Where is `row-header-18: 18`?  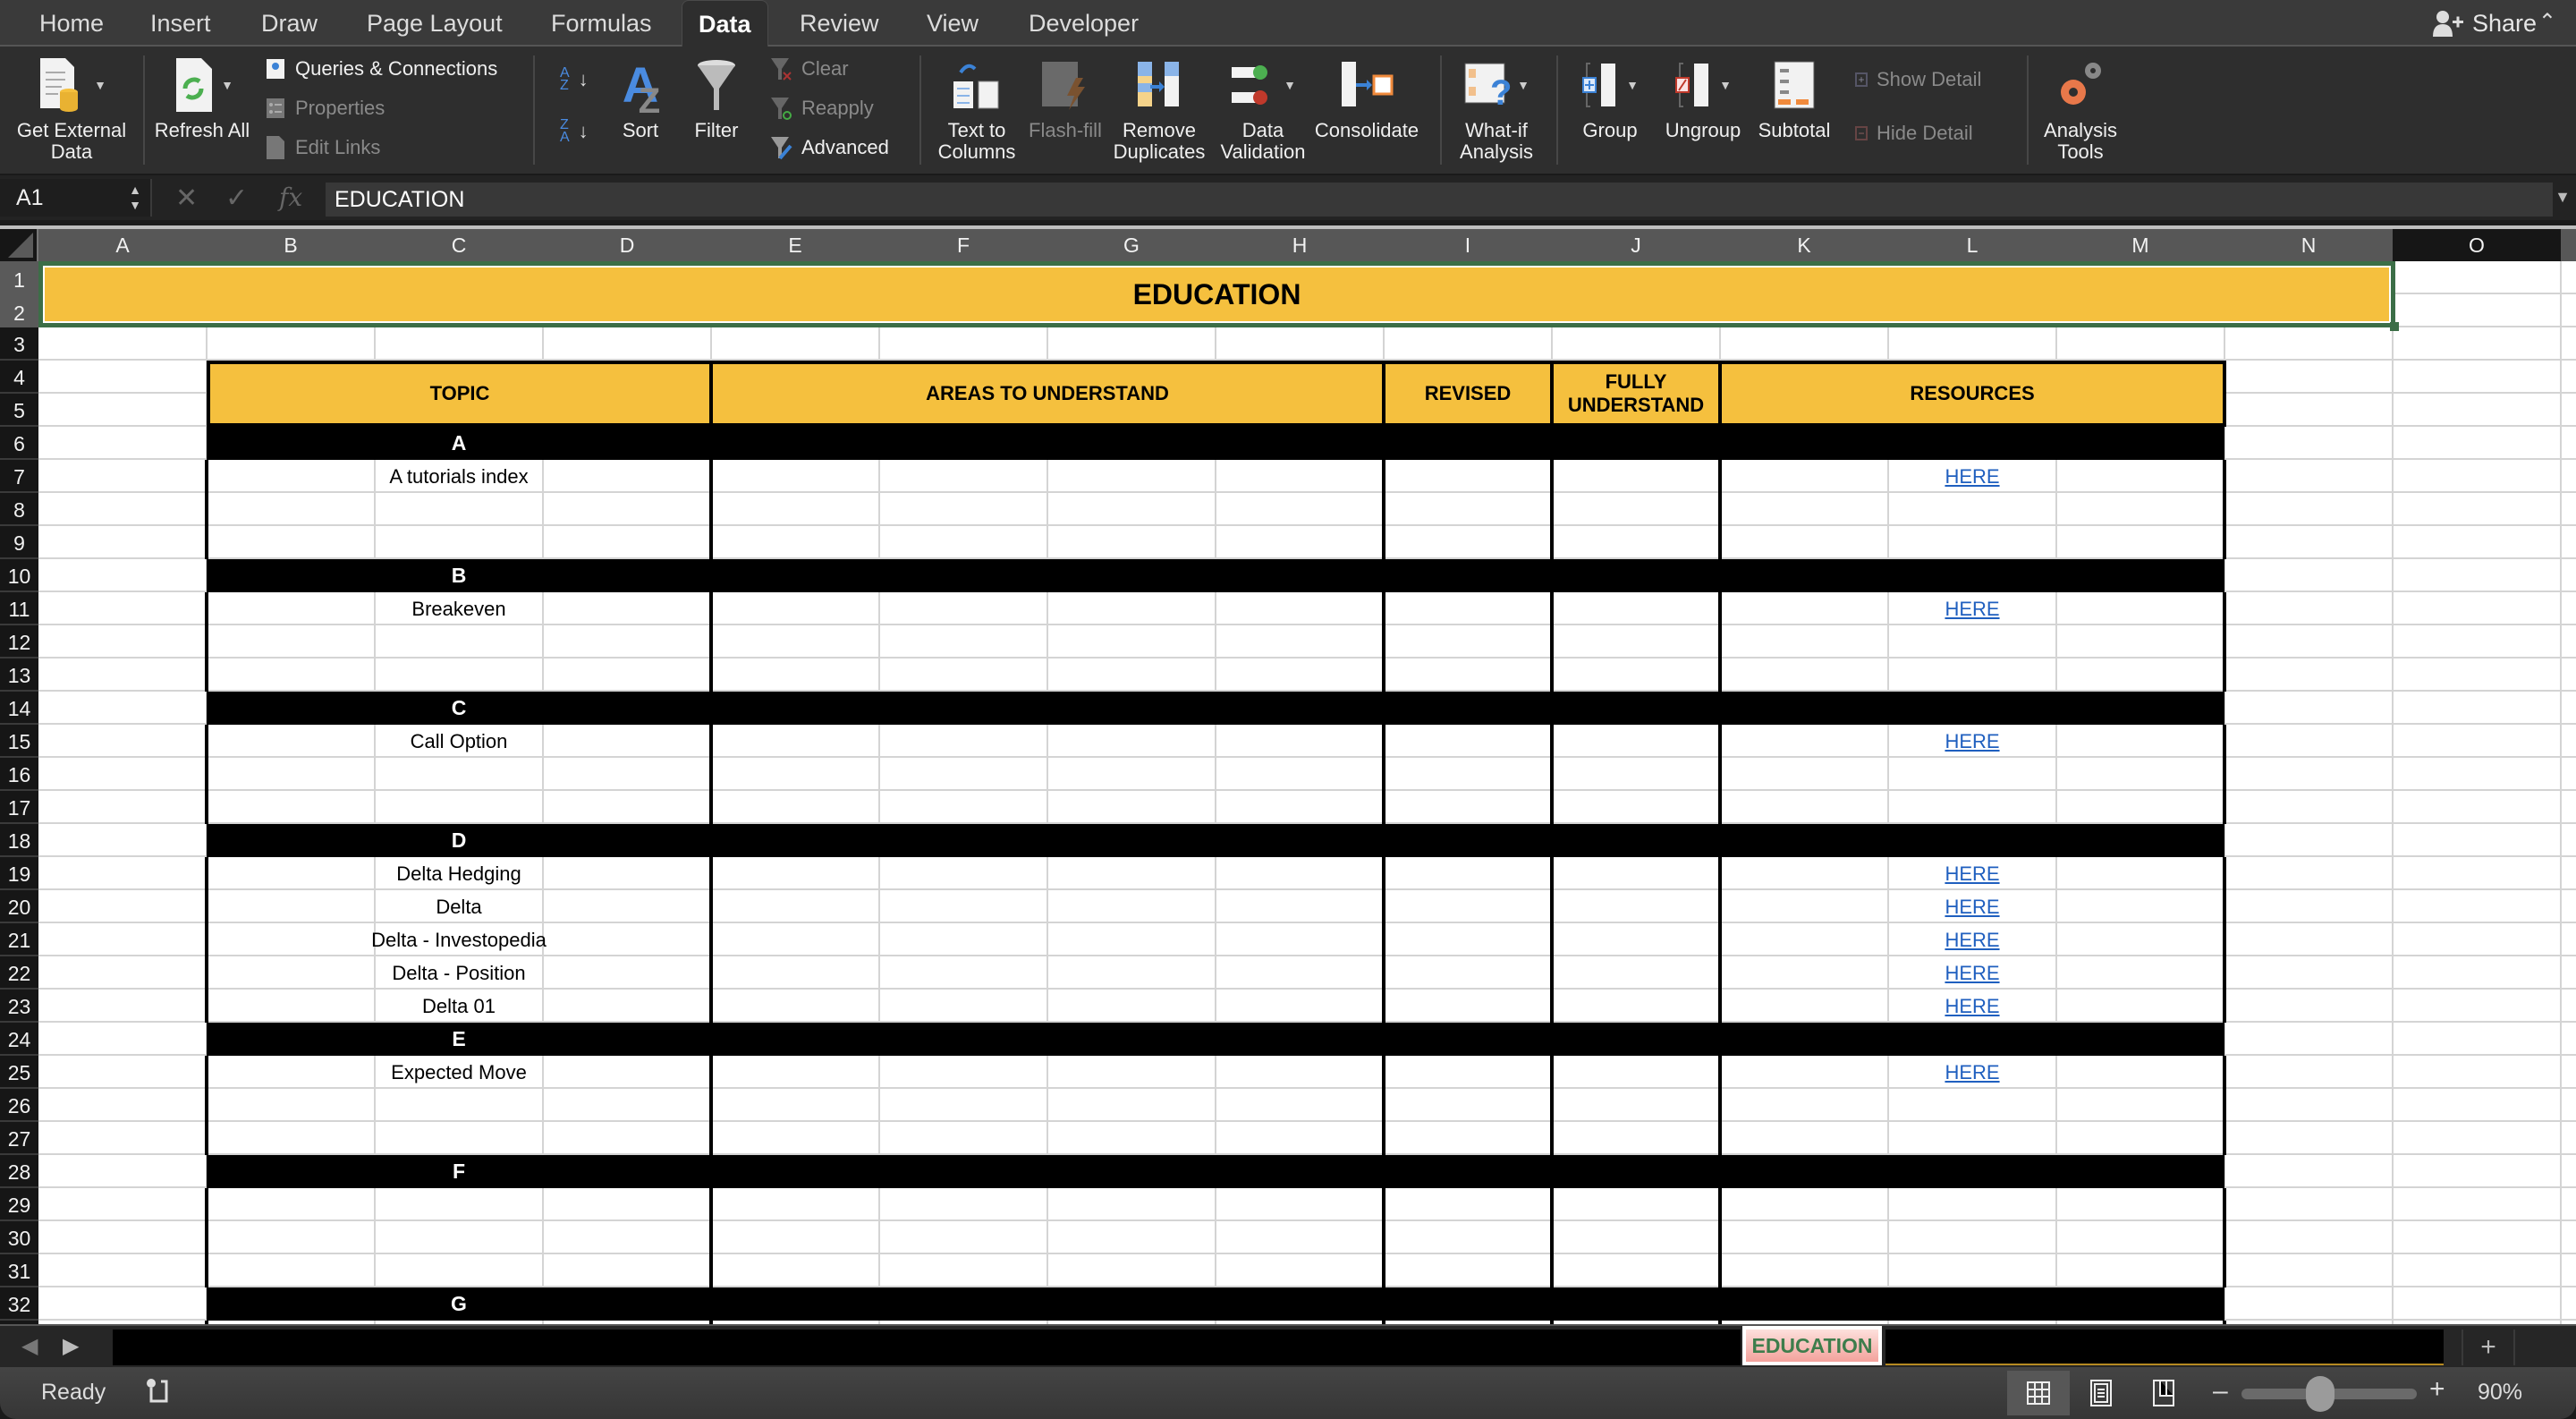 row-header-18: 18 is located at coordinates (19, 840).